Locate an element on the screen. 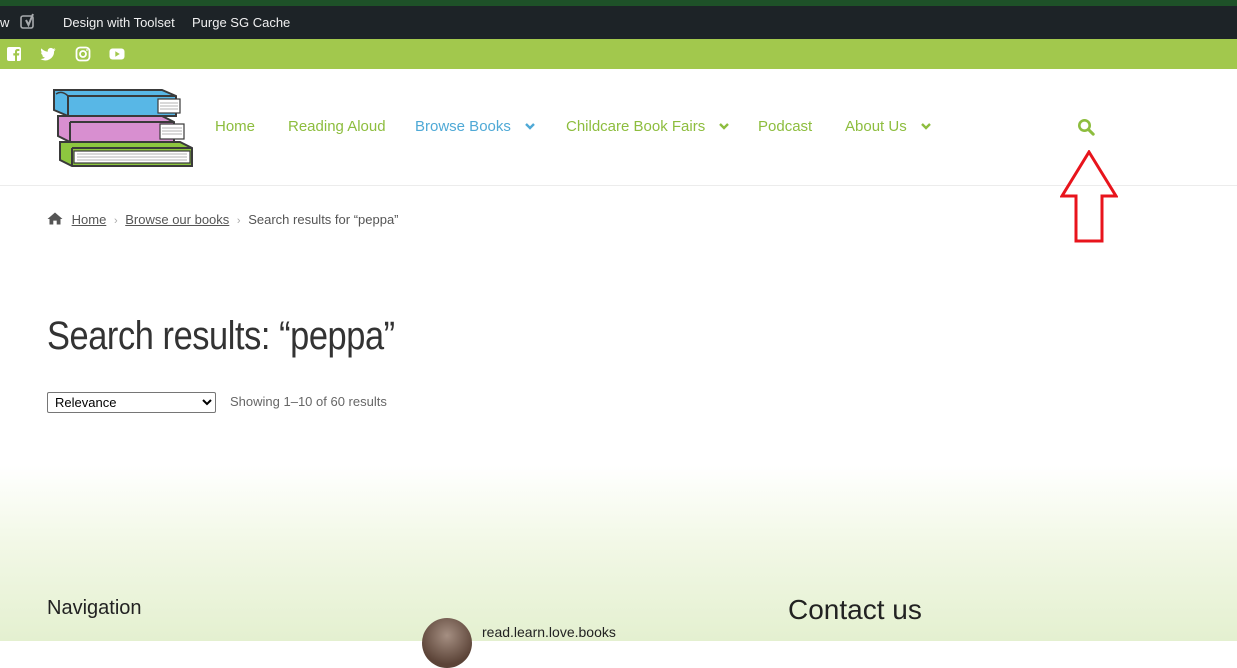 This screenshot has width=1237, height=668. nav-about-us: About Us is located at coordinates (888, 126).